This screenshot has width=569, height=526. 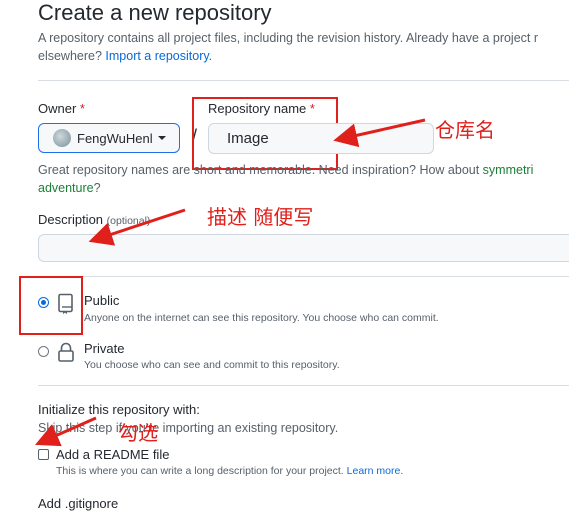 What do you see at coordinates (260, 217) in the screenshot?
I see `annotation-description: 描述 随便写` at bounding box center [260, 217].